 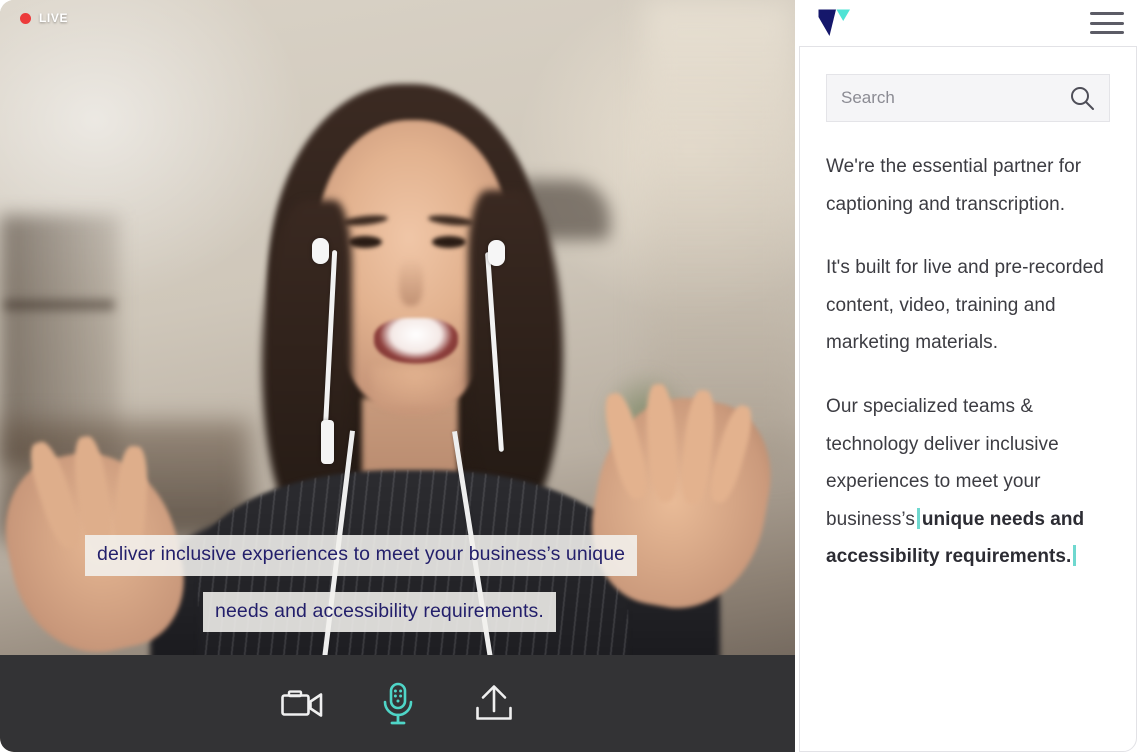 What do you see at coordinates (416, 341) in the screenshot?
I see `subject-mouth` at bounding box center [416, 341].